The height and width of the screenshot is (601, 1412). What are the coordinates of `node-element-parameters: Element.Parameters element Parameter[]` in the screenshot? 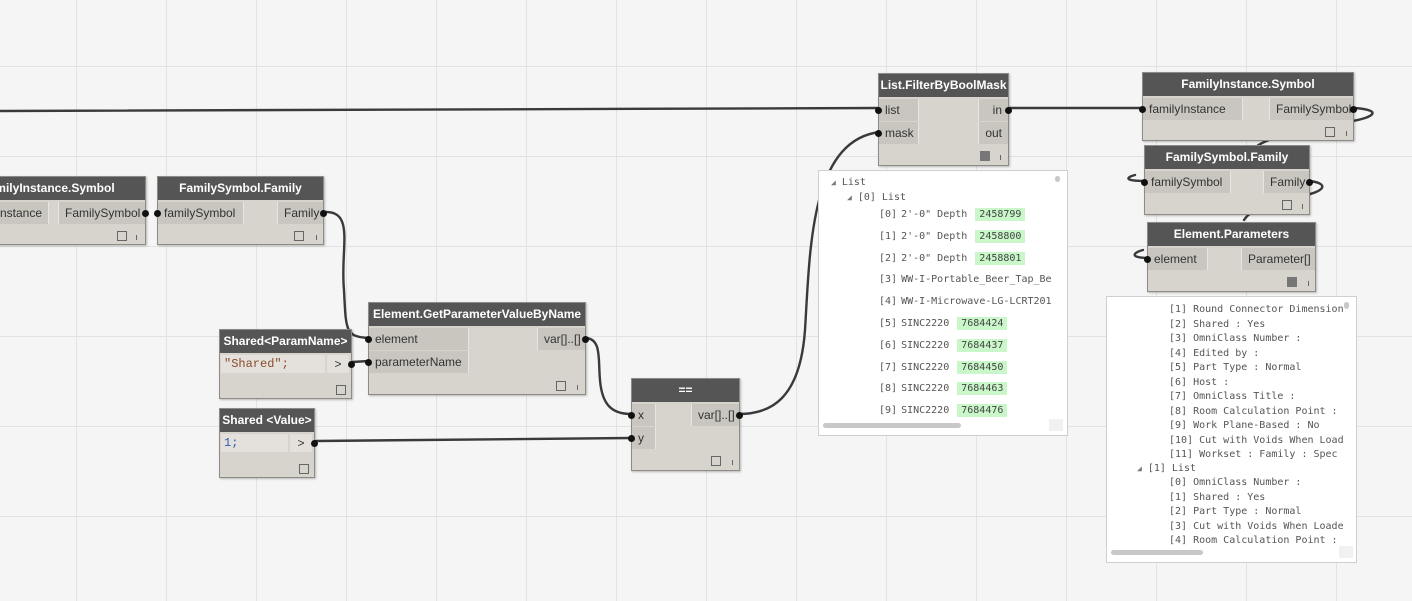 It's located at (1230, 257).